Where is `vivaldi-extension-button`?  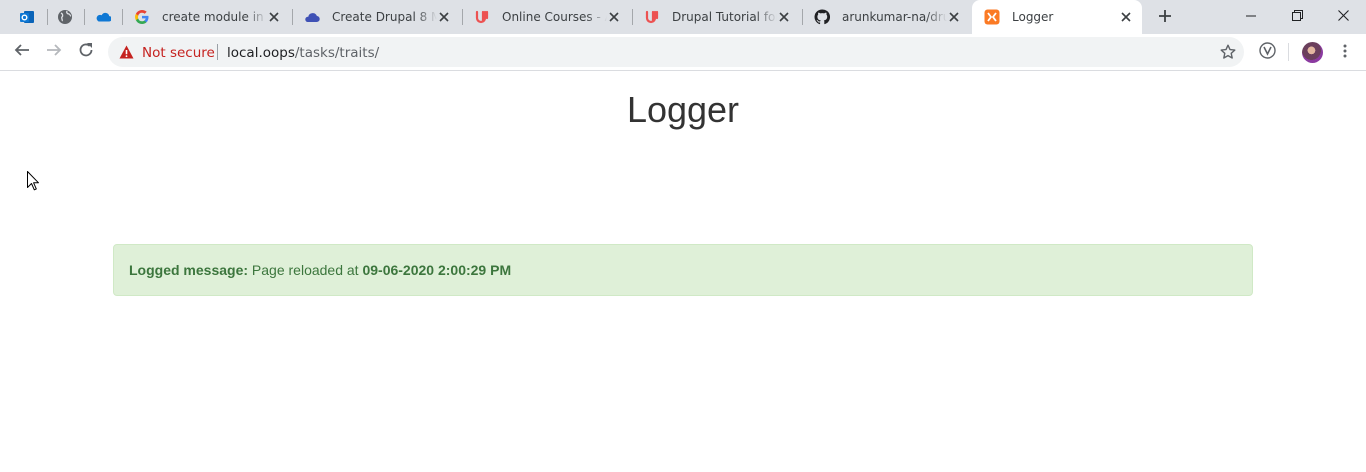 vivaldi-extension-button is located at coordinates (1267, 52).